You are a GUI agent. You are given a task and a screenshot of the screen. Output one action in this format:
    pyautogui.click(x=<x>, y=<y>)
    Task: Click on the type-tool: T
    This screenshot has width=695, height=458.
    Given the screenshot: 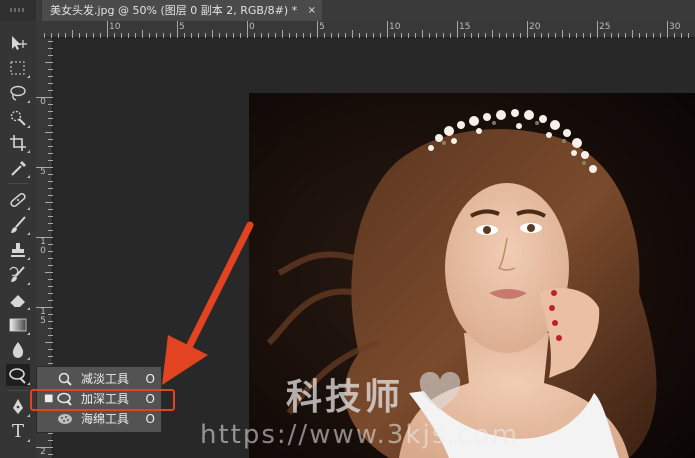 What is the action you would take?
    pyautogui.click(x=18, y=432)
    